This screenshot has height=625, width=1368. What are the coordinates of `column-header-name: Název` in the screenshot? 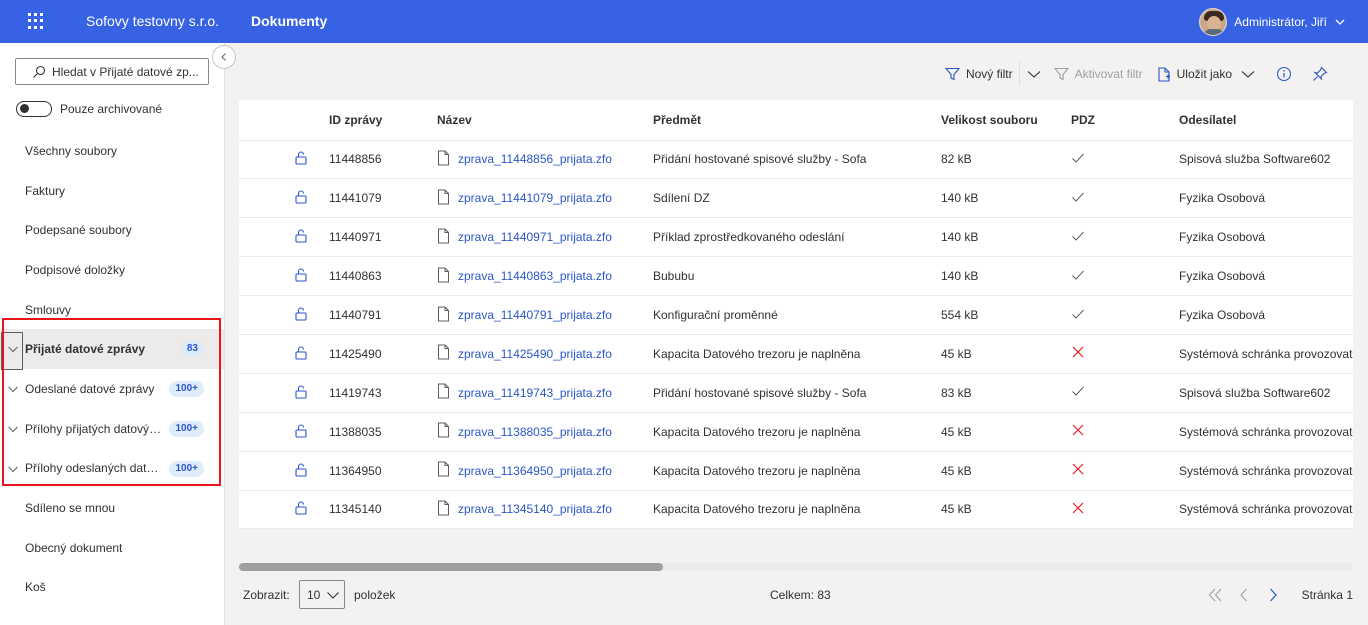 It's located at (545, 120).